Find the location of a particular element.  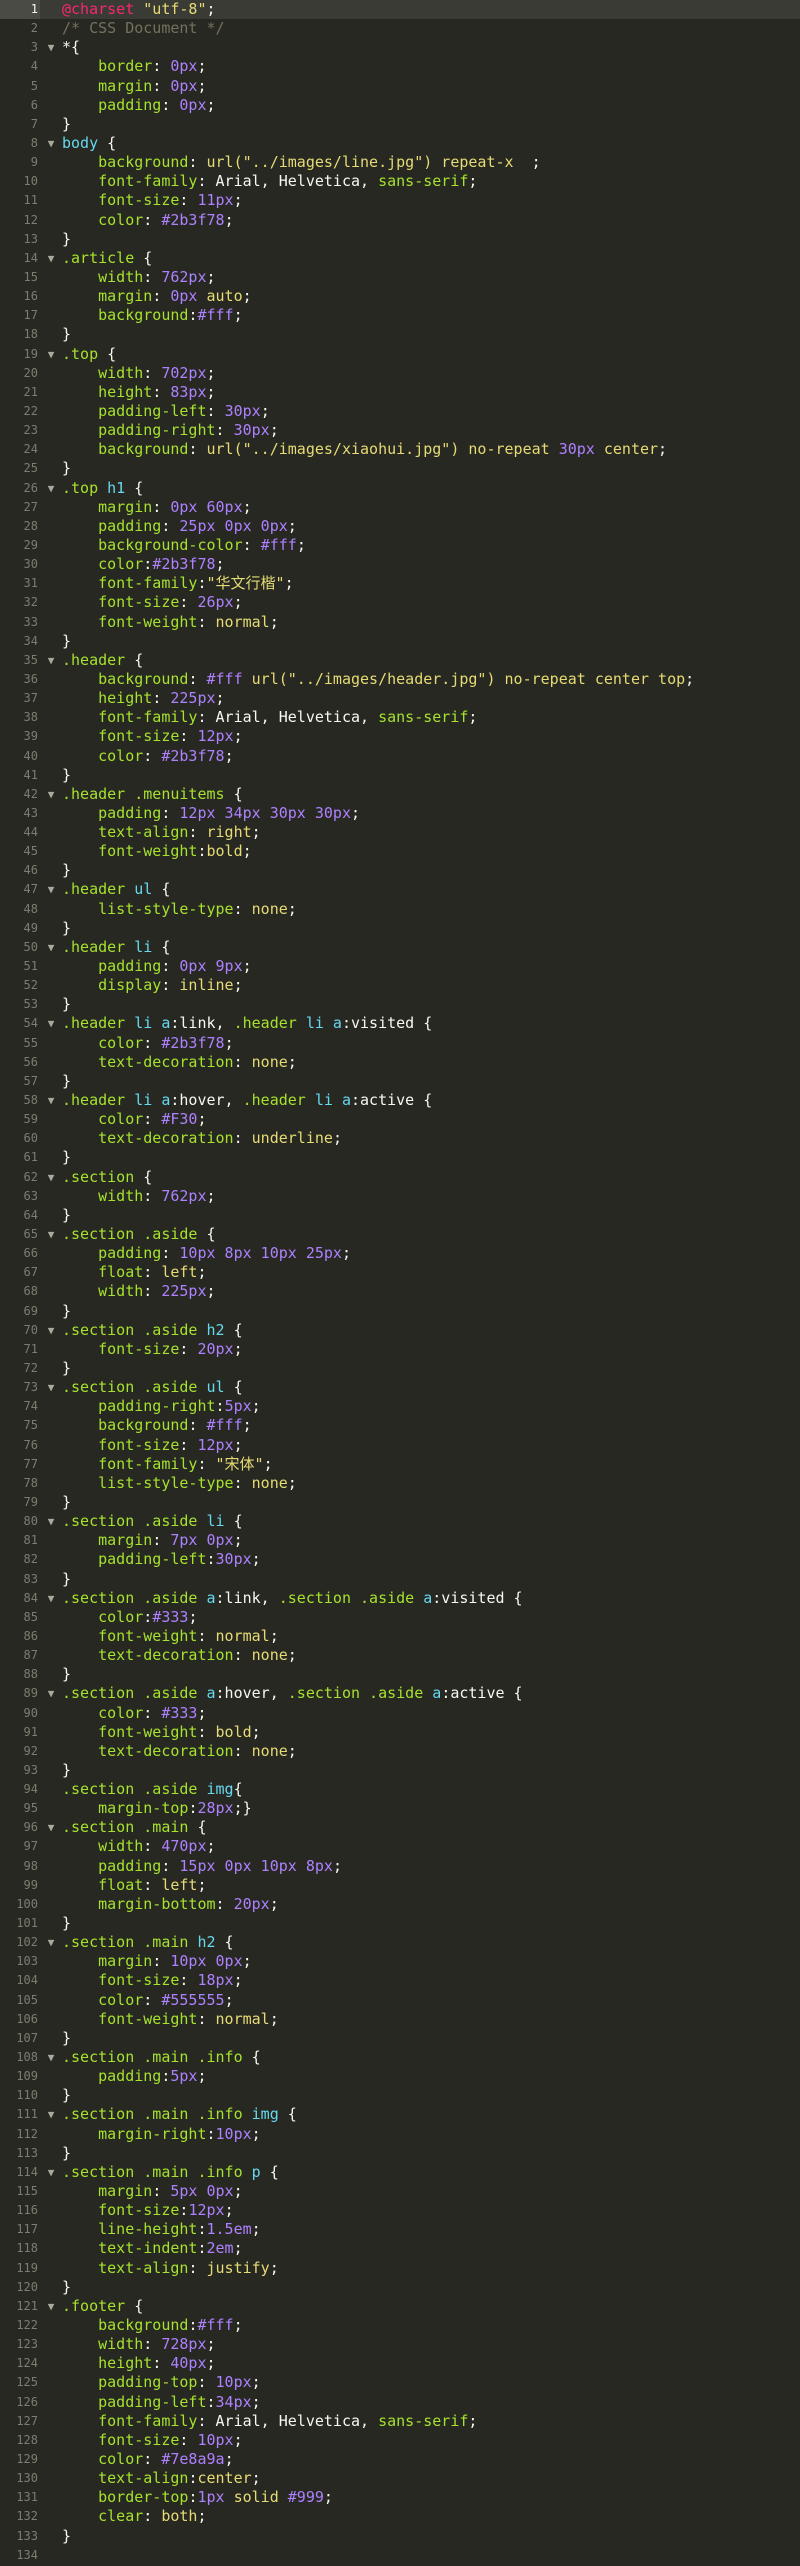

code-line: 114 ▼ .section .main .info p { is located at coordinates (400, 2172).